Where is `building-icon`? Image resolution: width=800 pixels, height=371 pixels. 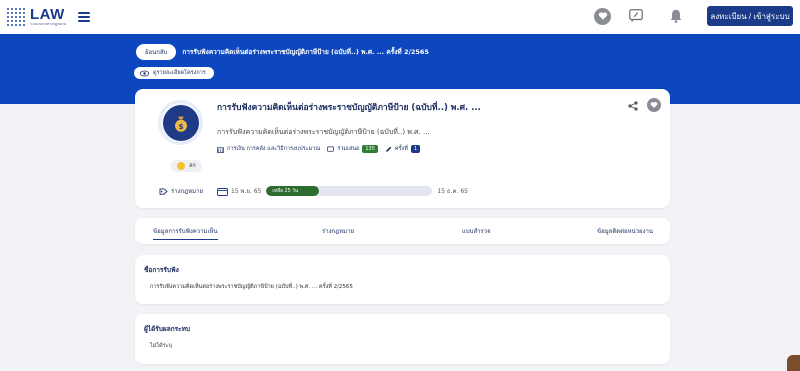 building-icon is located at coordinates (220, 149).